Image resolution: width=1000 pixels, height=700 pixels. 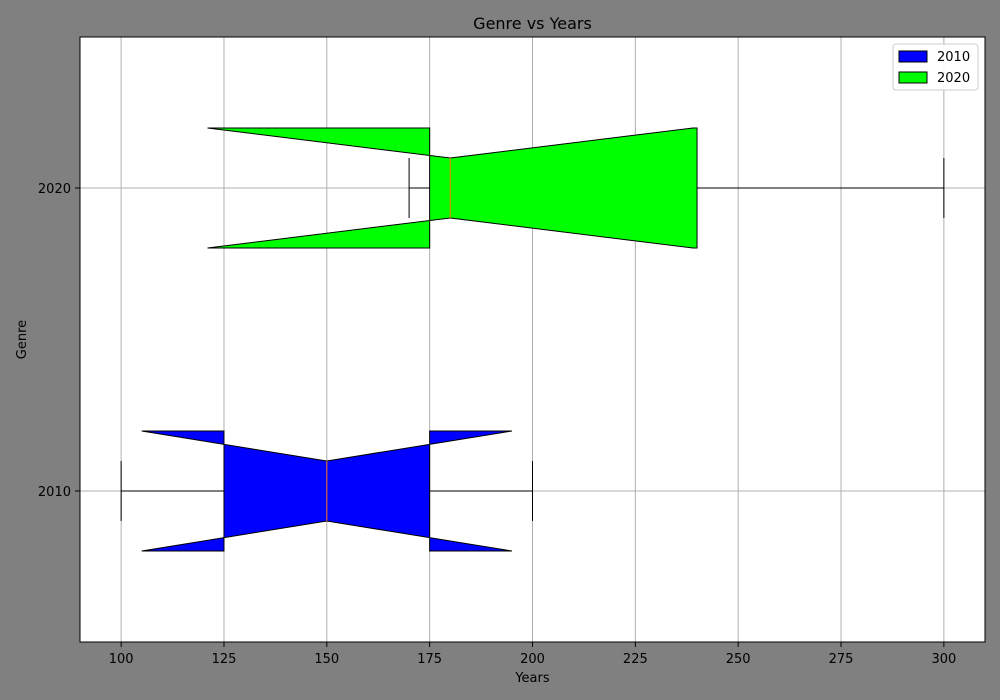 I want to click on legend-label: 2020, so click(x=953, y=78).